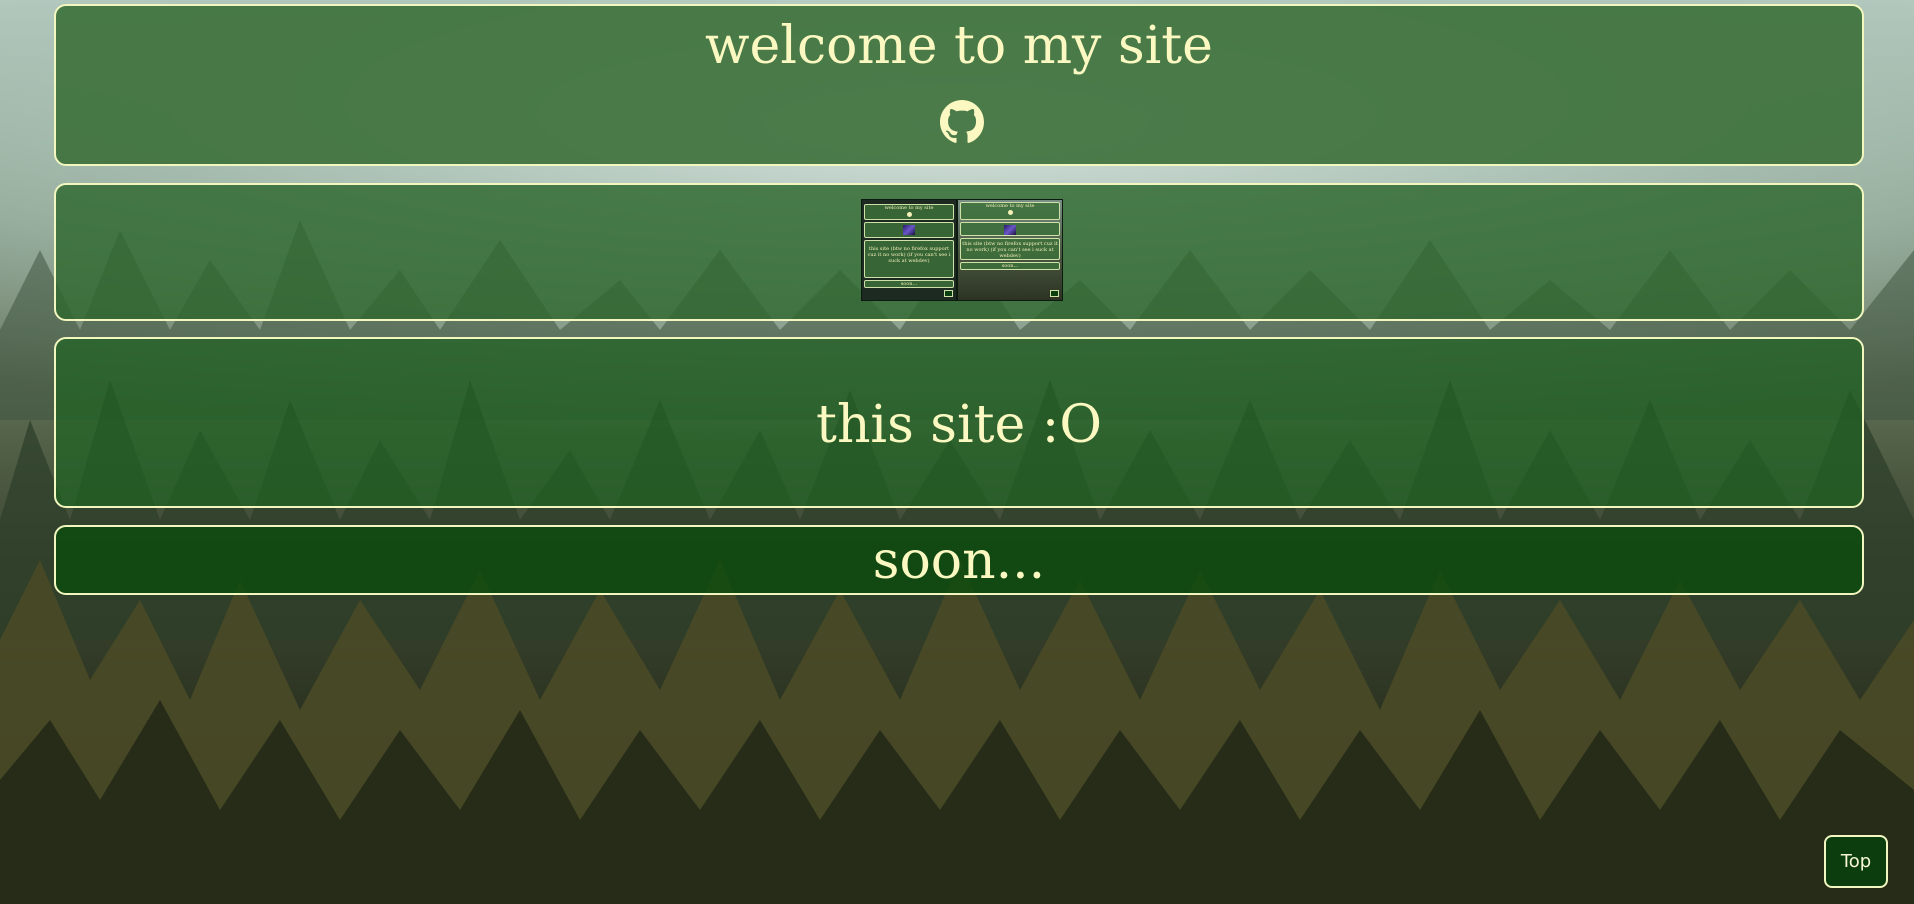 Image resolution: width=1914 pixels, height=904 pixels. I want to click on github-link, so click(962, 122).